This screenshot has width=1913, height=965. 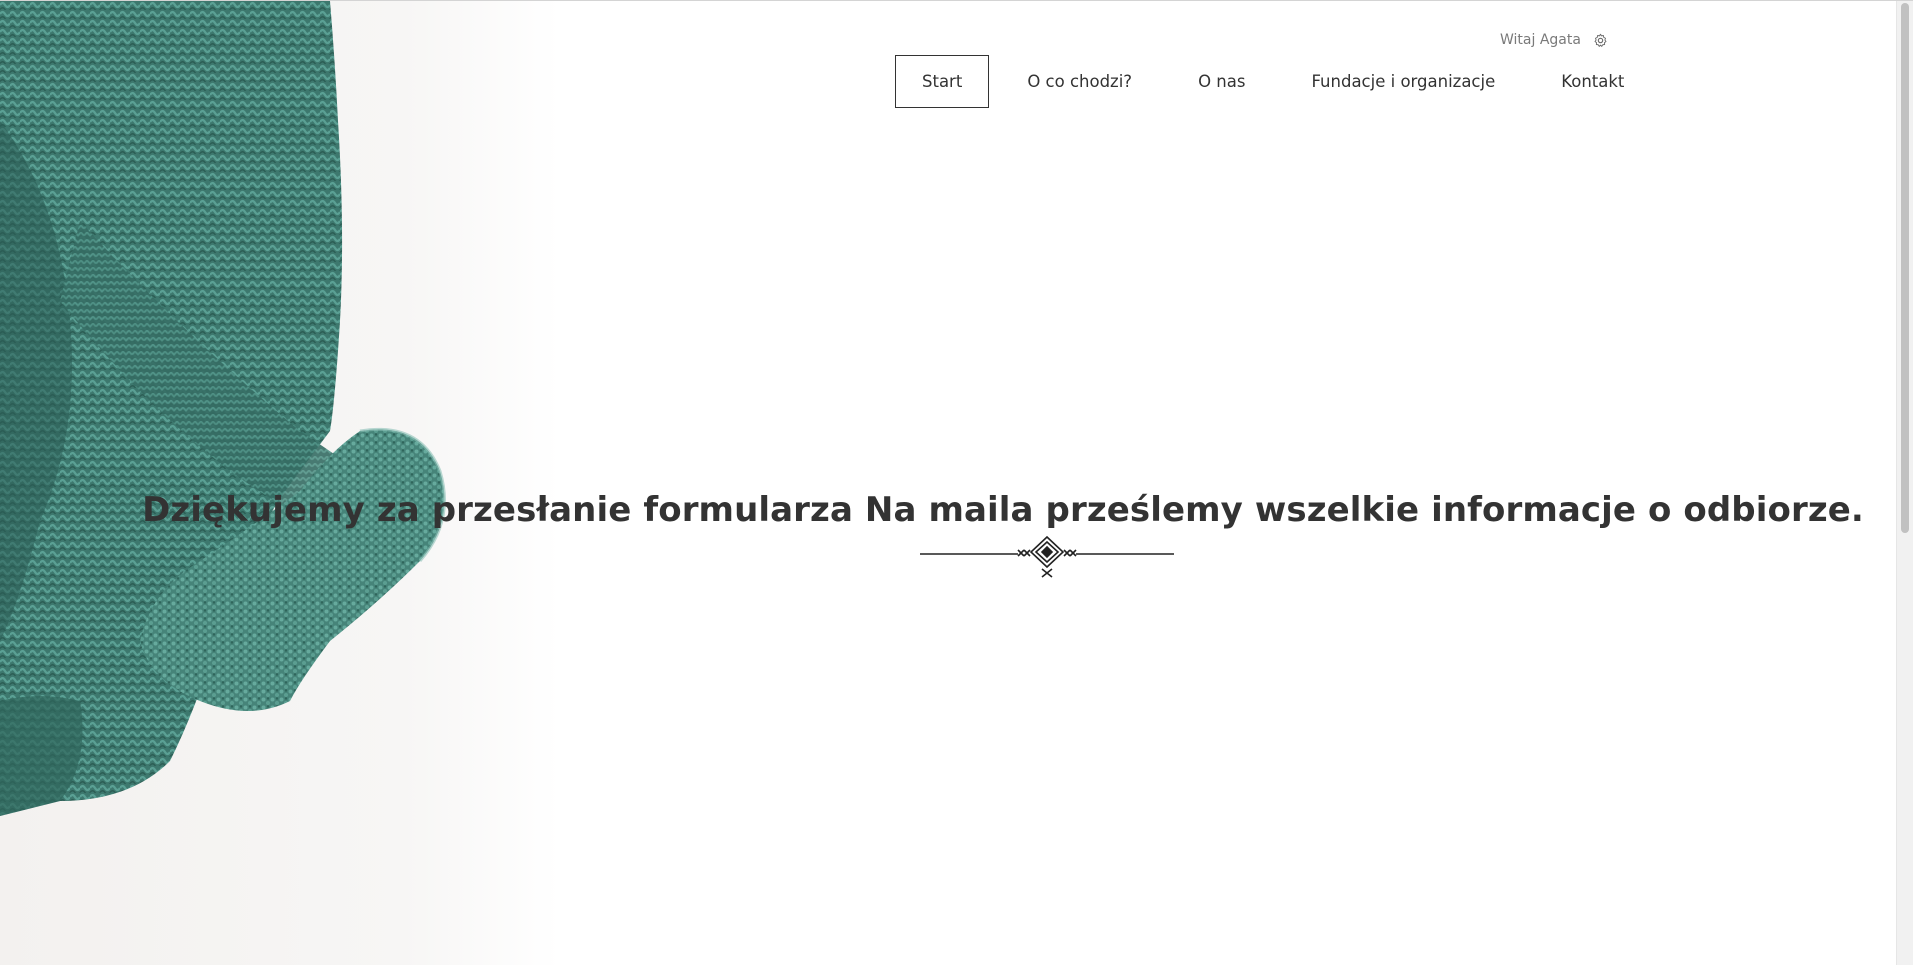 What do you see at coordinates (1905, 268) in the screenshot?
I see `scrollbar-thumb` at bounding box center [1905, 268].